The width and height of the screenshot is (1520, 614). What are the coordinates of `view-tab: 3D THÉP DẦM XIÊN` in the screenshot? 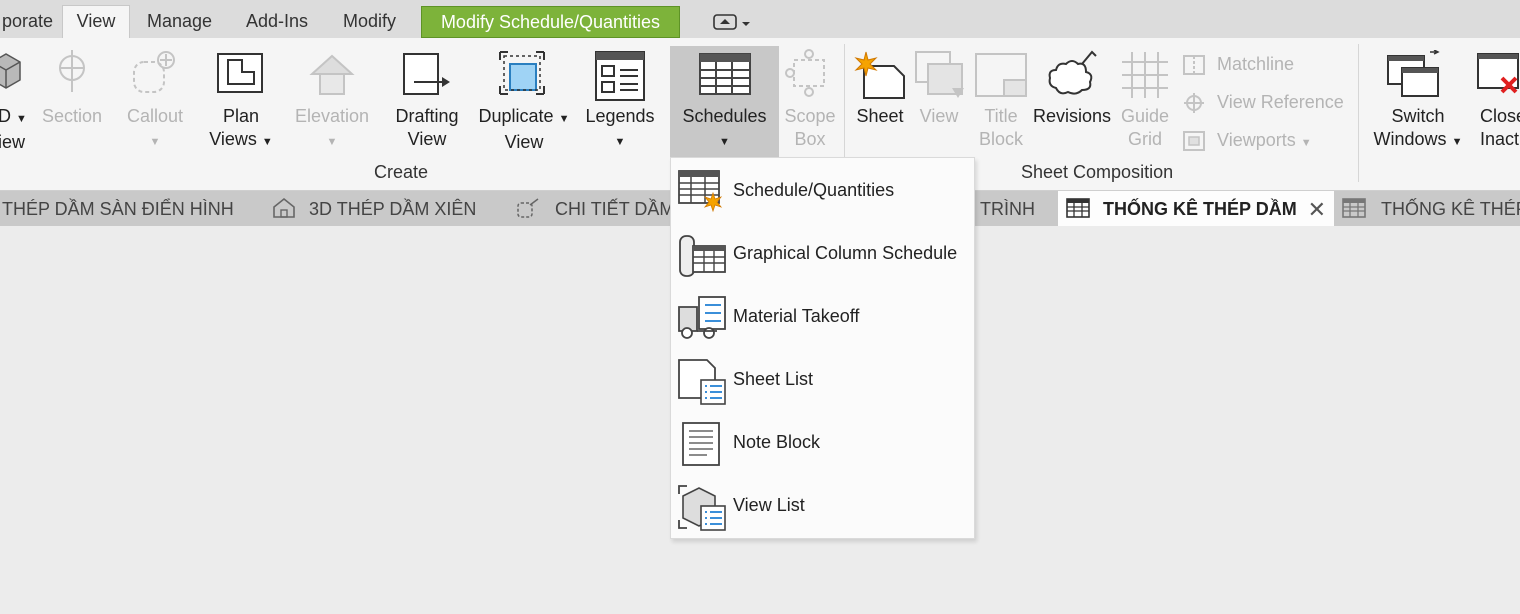 It's located at (374, 208).